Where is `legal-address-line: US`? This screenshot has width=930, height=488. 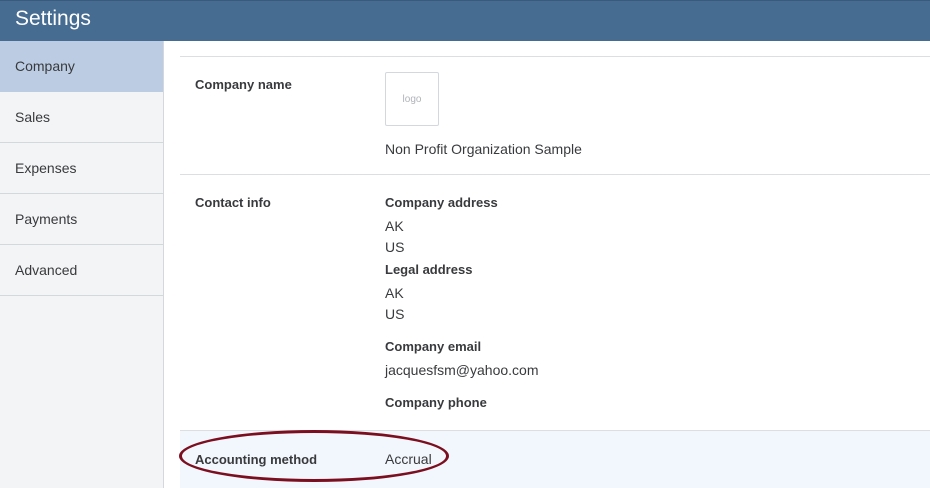
legal-address-line: US is located at coordinates (395, 314).